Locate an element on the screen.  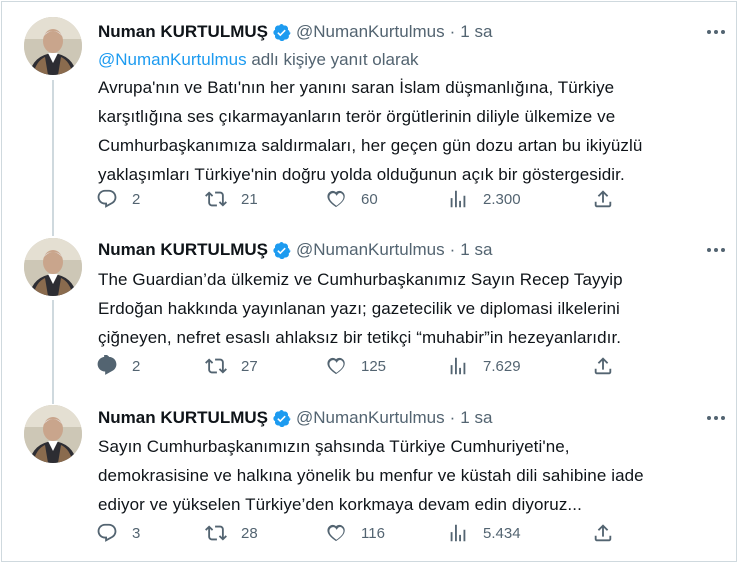
retweet-count: 27 is located at coordinates (249, 366).